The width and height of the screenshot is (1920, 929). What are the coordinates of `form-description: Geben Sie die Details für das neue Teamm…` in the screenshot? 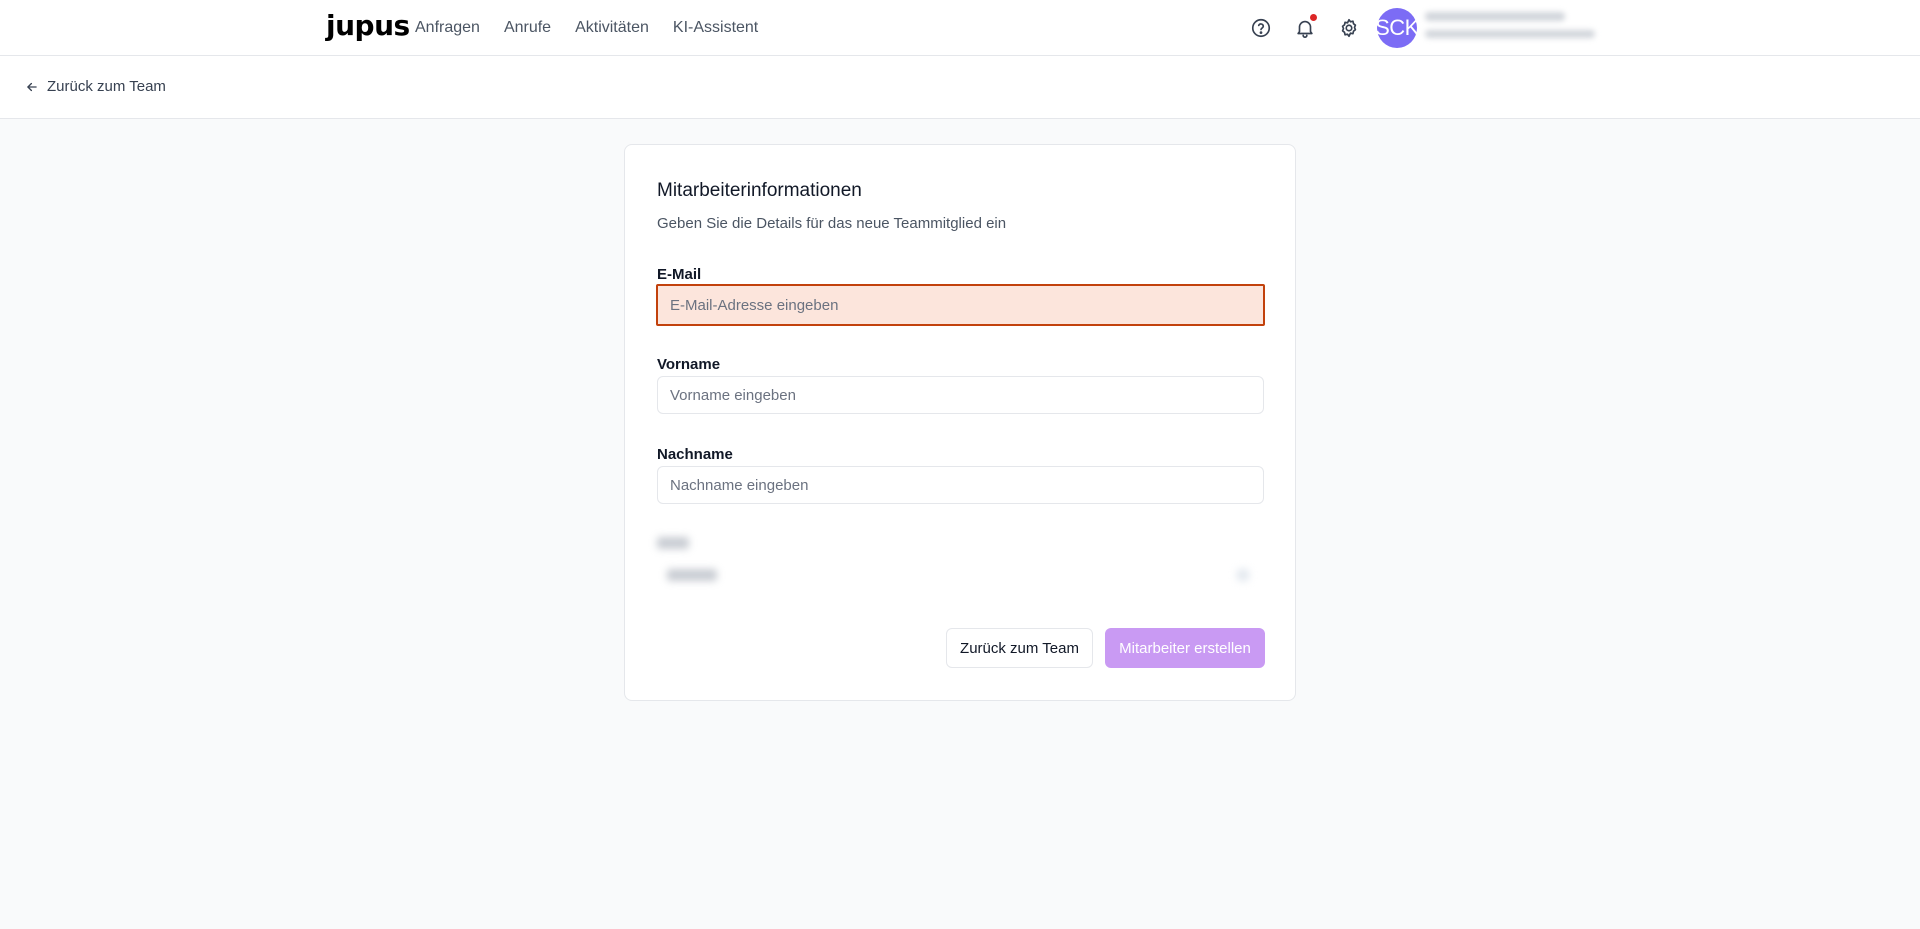 It's located at (832, 223).